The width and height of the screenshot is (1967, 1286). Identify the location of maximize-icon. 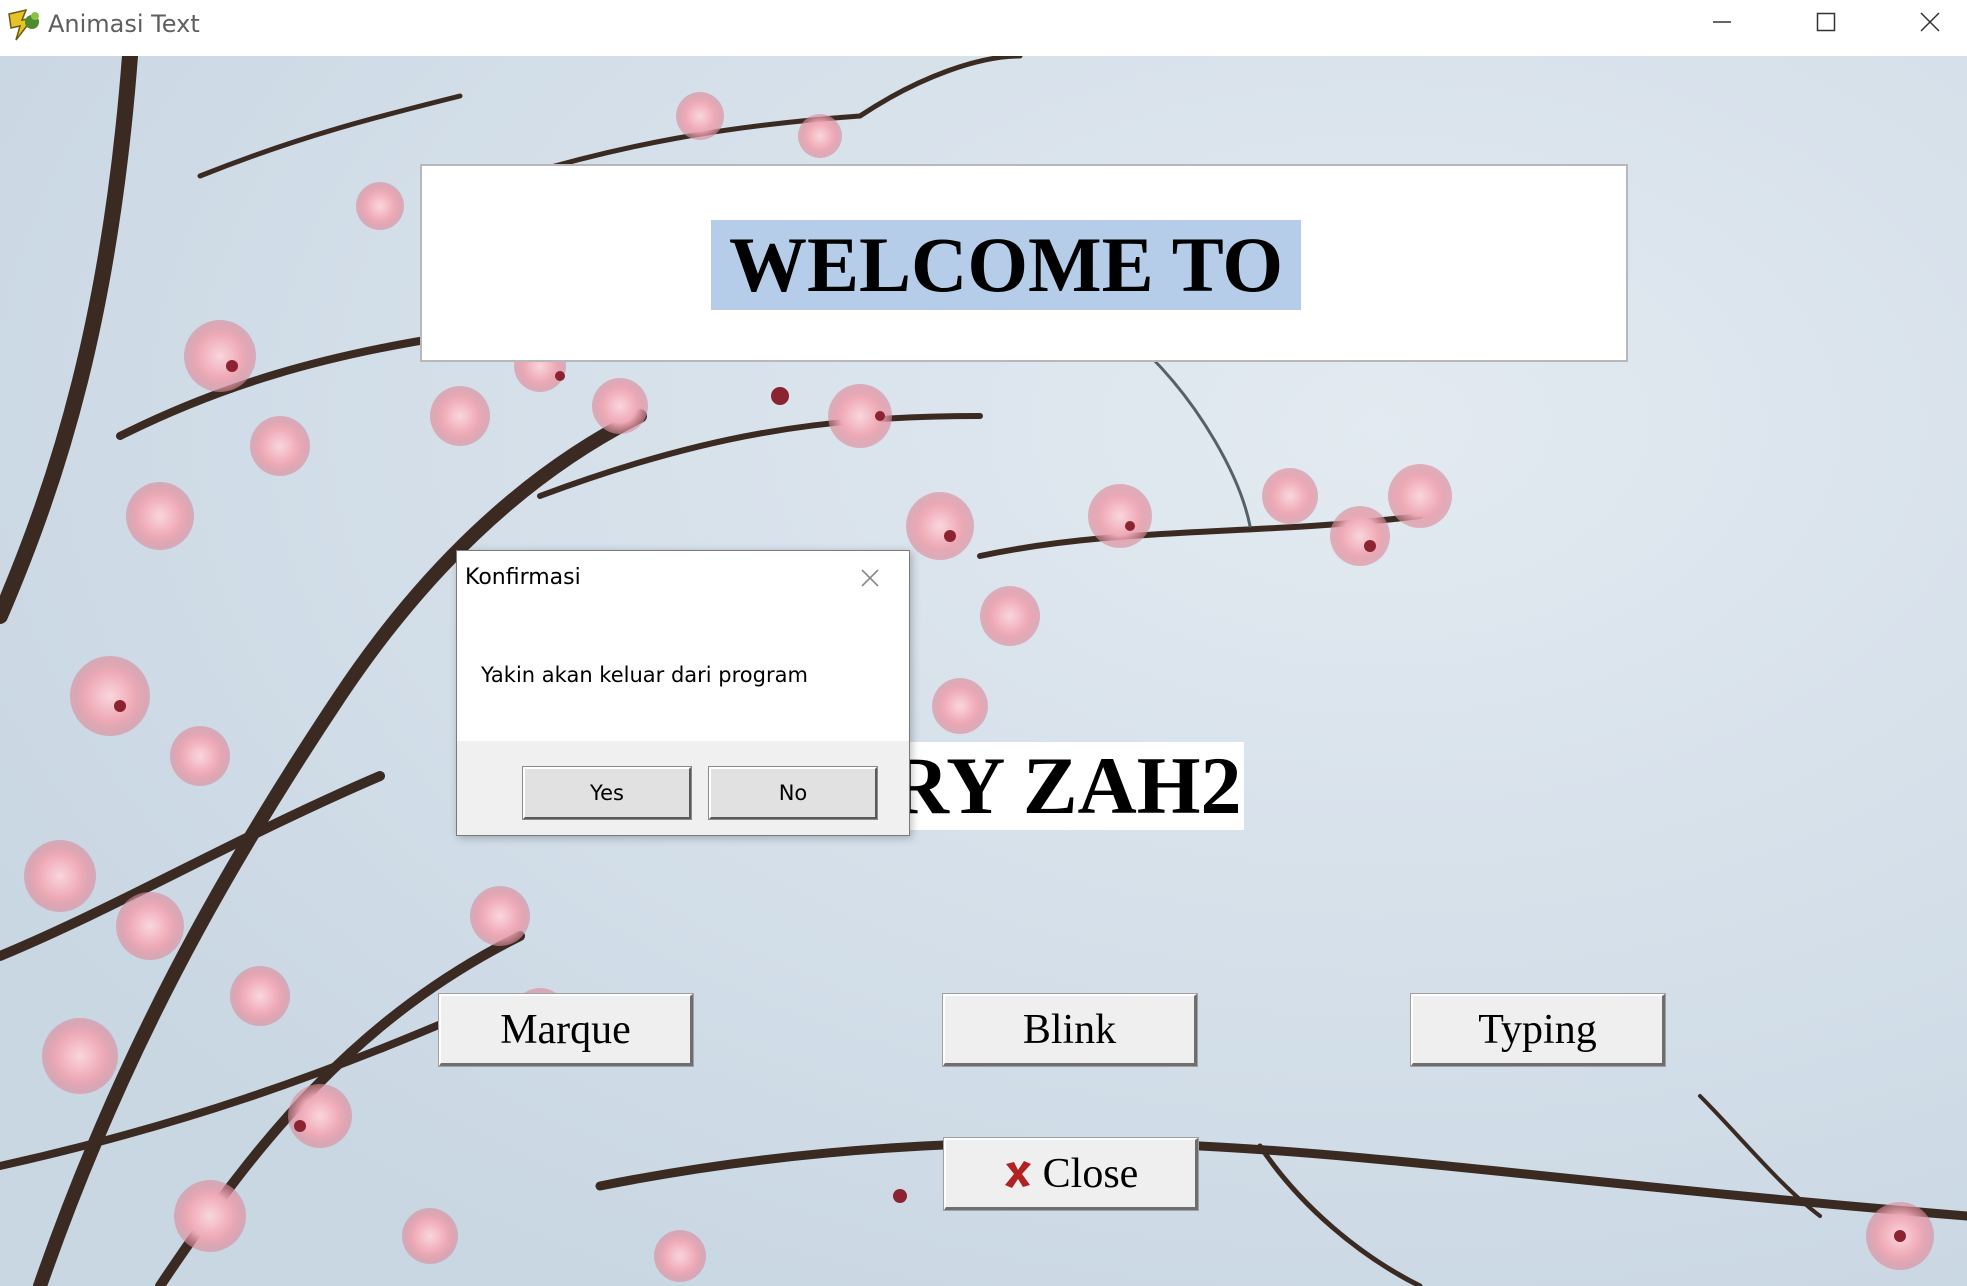
(1826, 22).